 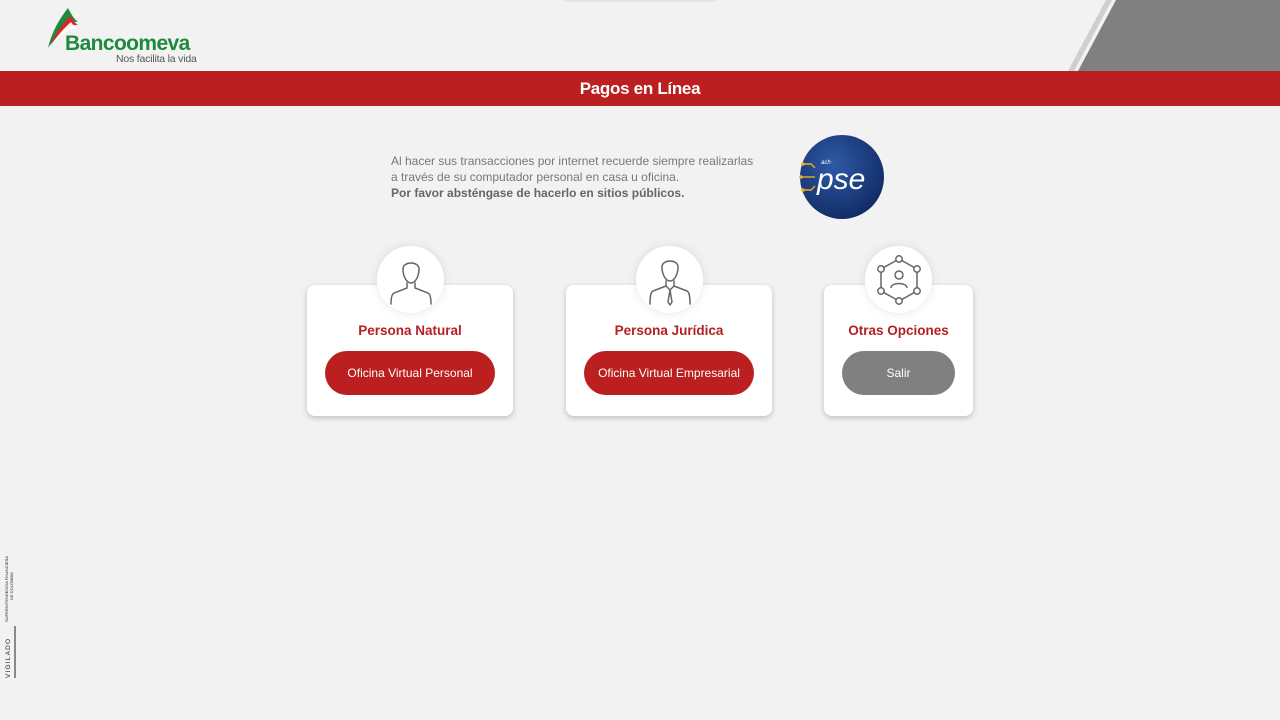 I want to click on logo-tagline: Nos facilita la vida, so click(x=156, y=59).